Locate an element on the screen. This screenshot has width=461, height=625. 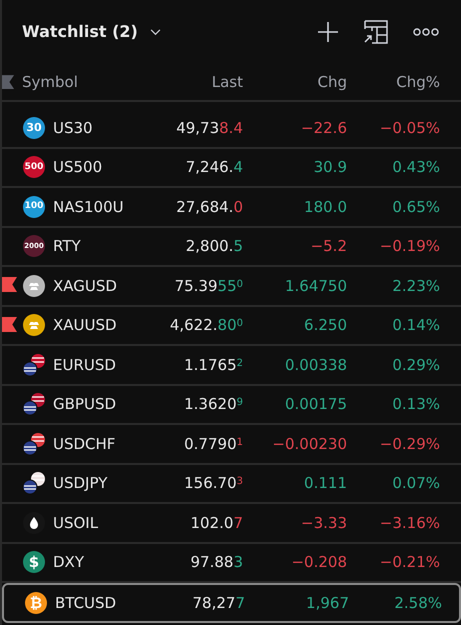
watchlist-row: 30 US30 49,738.4 −22.6 −0.05% is located at coordinates (231, 128).